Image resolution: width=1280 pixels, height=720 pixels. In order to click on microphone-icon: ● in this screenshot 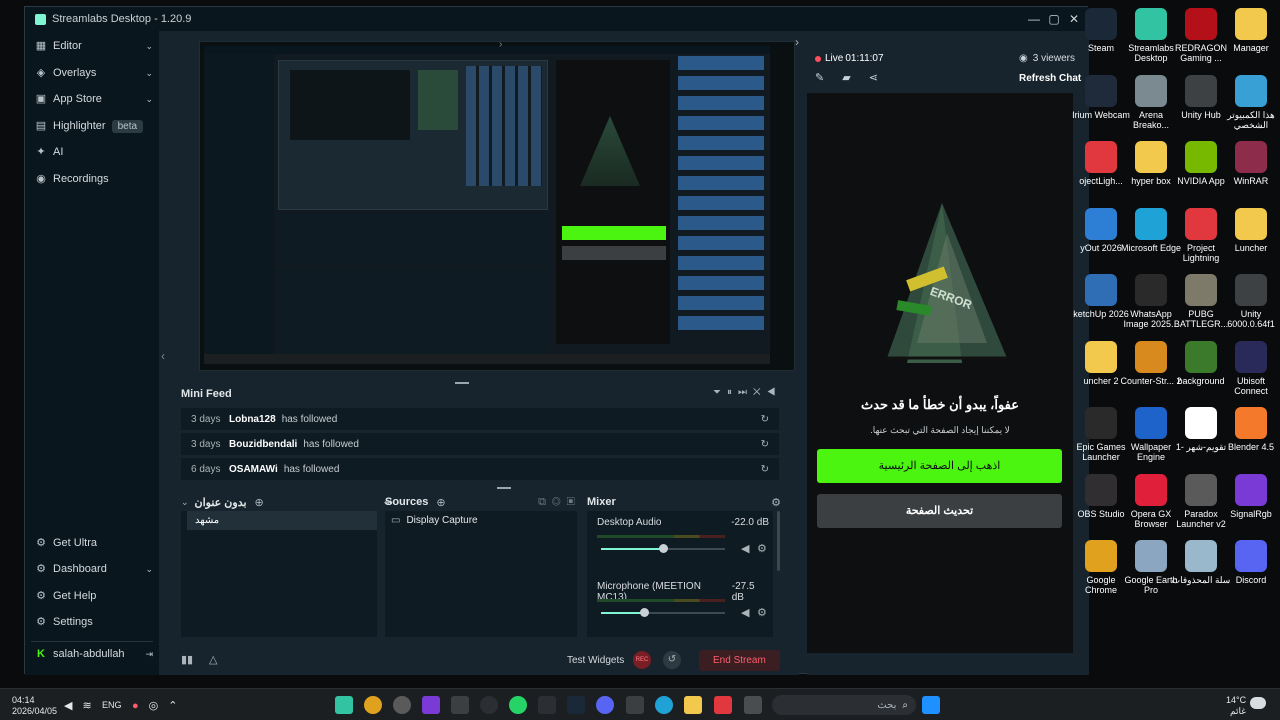, I will do `click(140, 706)`.